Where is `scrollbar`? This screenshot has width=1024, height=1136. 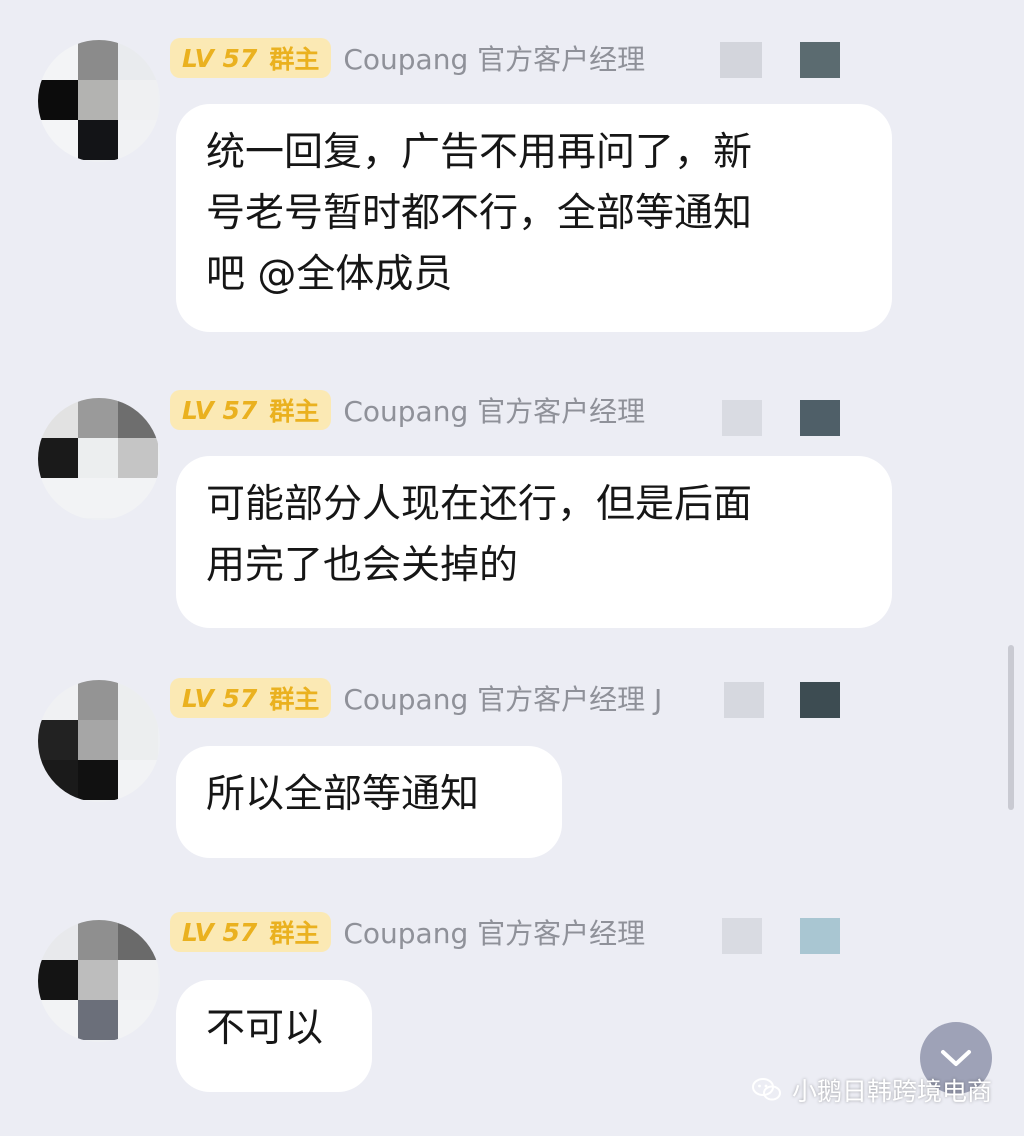
scrollbar is located at coordinates (1011, 727).